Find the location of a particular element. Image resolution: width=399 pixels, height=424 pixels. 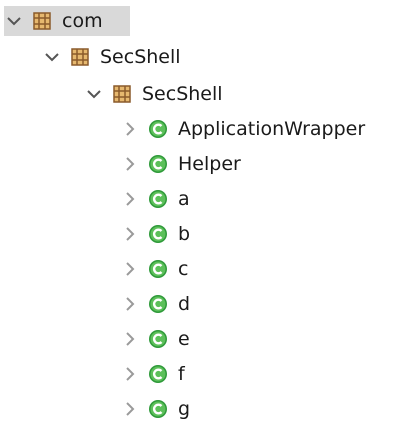

tree-node-class: c is located at coordinates (154, 269).